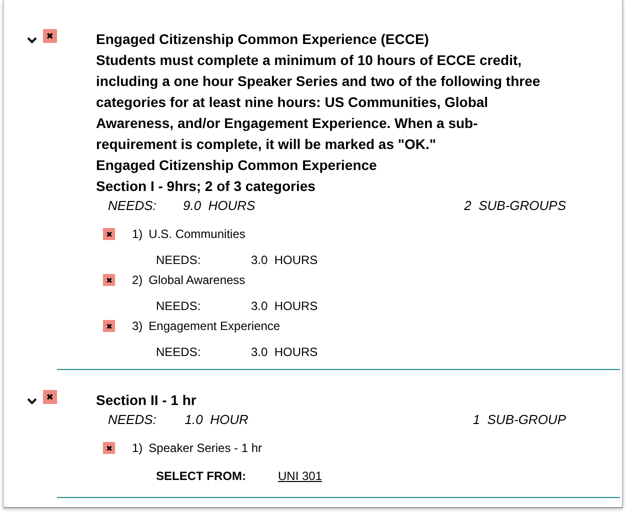 The height and width of the screenshot is (516, 628). I want to click on item-number: 3), so click(137, 326).